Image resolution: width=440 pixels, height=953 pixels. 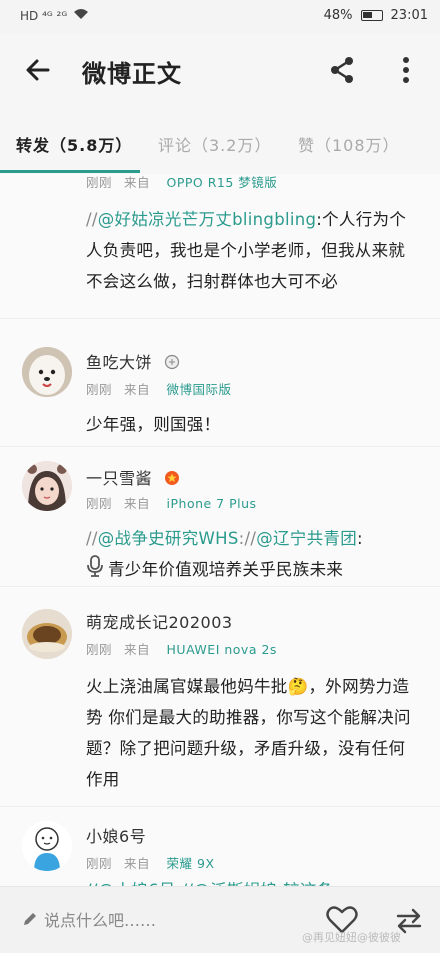 What do you see at coordinates (159, 388) in the screenshot?
I see `post-meta: 刚刚 来自 微博国际版` at bounding box center [159, 388].